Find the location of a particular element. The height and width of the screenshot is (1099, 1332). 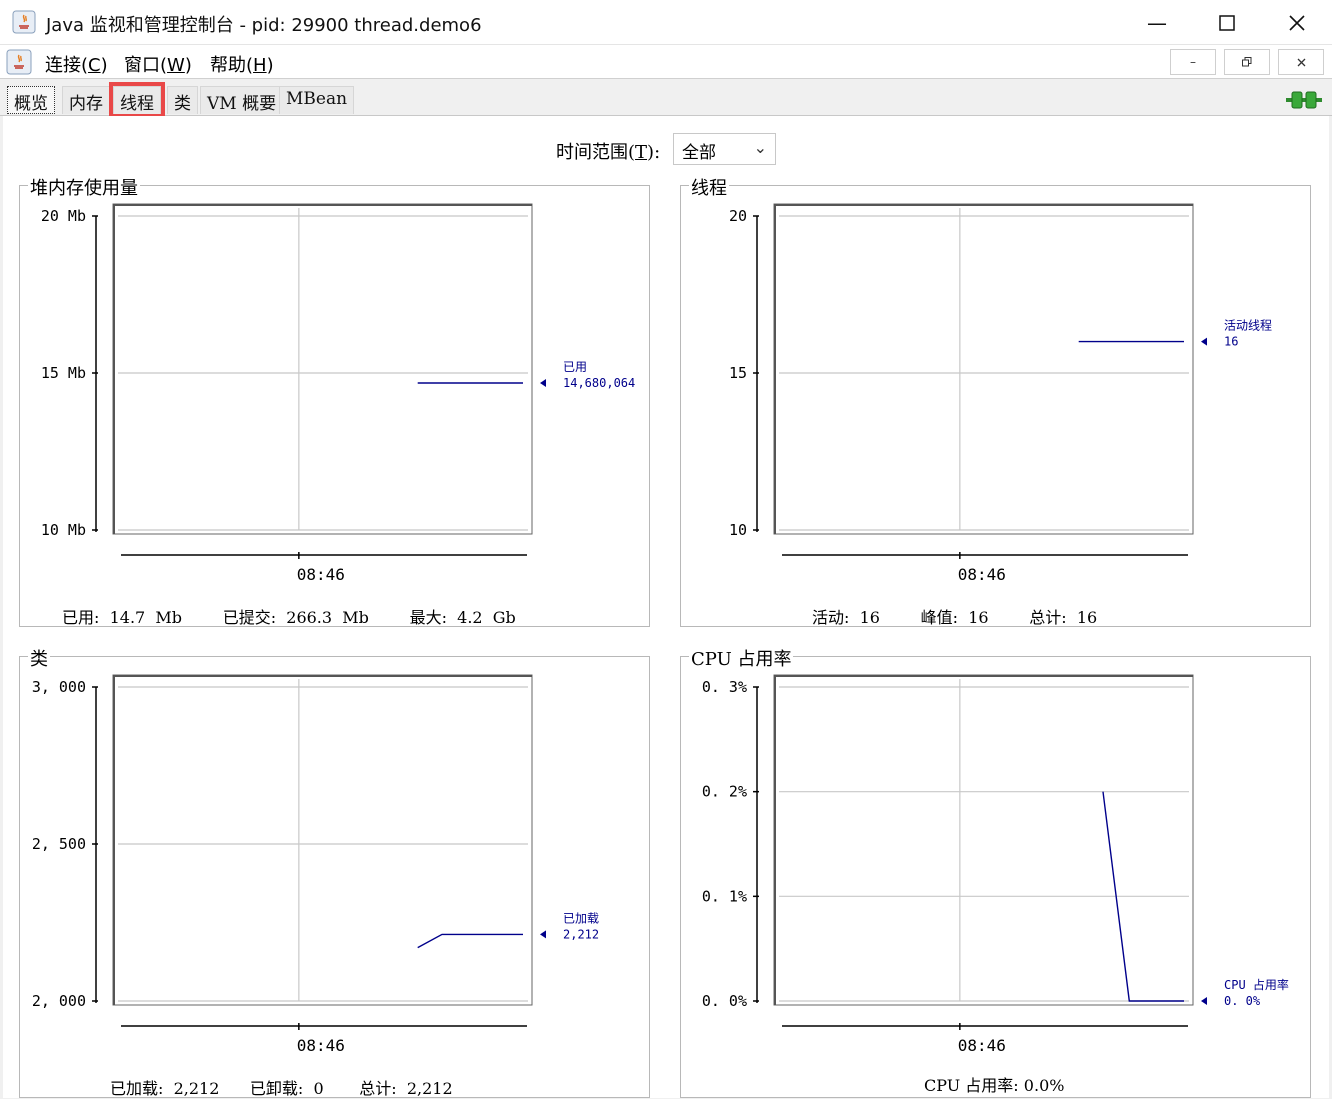

threads-chart: 20 15 10 08:46 活动线程 16 is located at coordinates (1000, 393).